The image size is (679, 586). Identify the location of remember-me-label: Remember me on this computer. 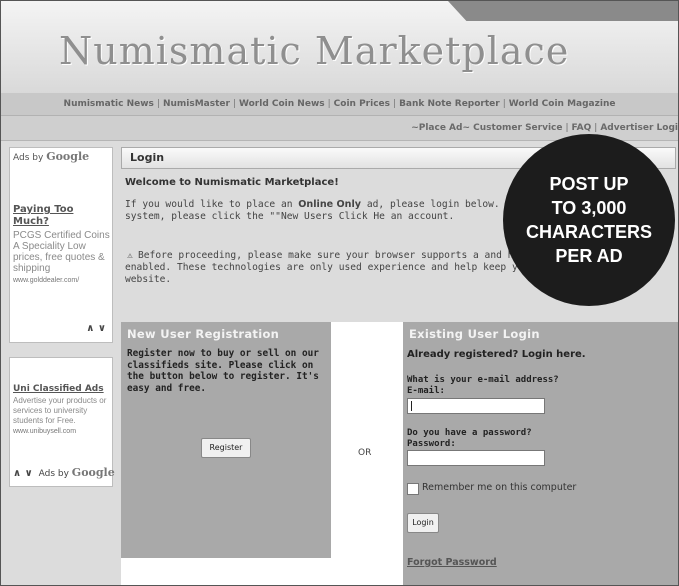
(499, 487).